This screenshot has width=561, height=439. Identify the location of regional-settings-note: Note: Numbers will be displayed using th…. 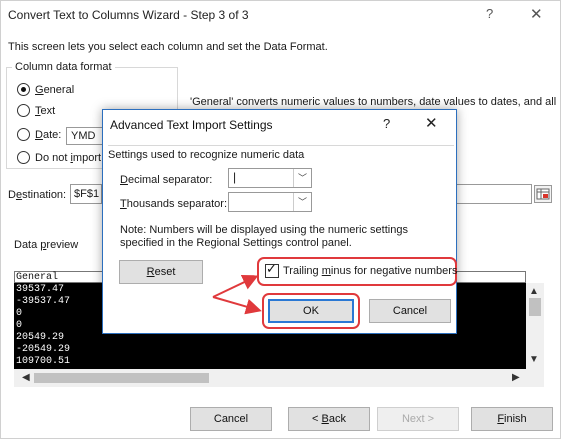
(264, 236).